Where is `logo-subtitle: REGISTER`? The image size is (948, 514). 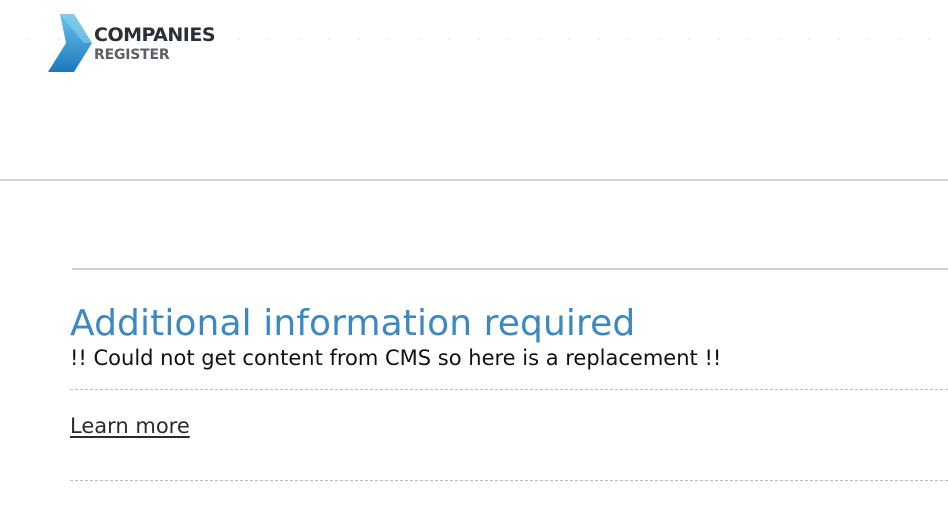 logo-subtitle: REGISTER is located at coordinates (132, 55).